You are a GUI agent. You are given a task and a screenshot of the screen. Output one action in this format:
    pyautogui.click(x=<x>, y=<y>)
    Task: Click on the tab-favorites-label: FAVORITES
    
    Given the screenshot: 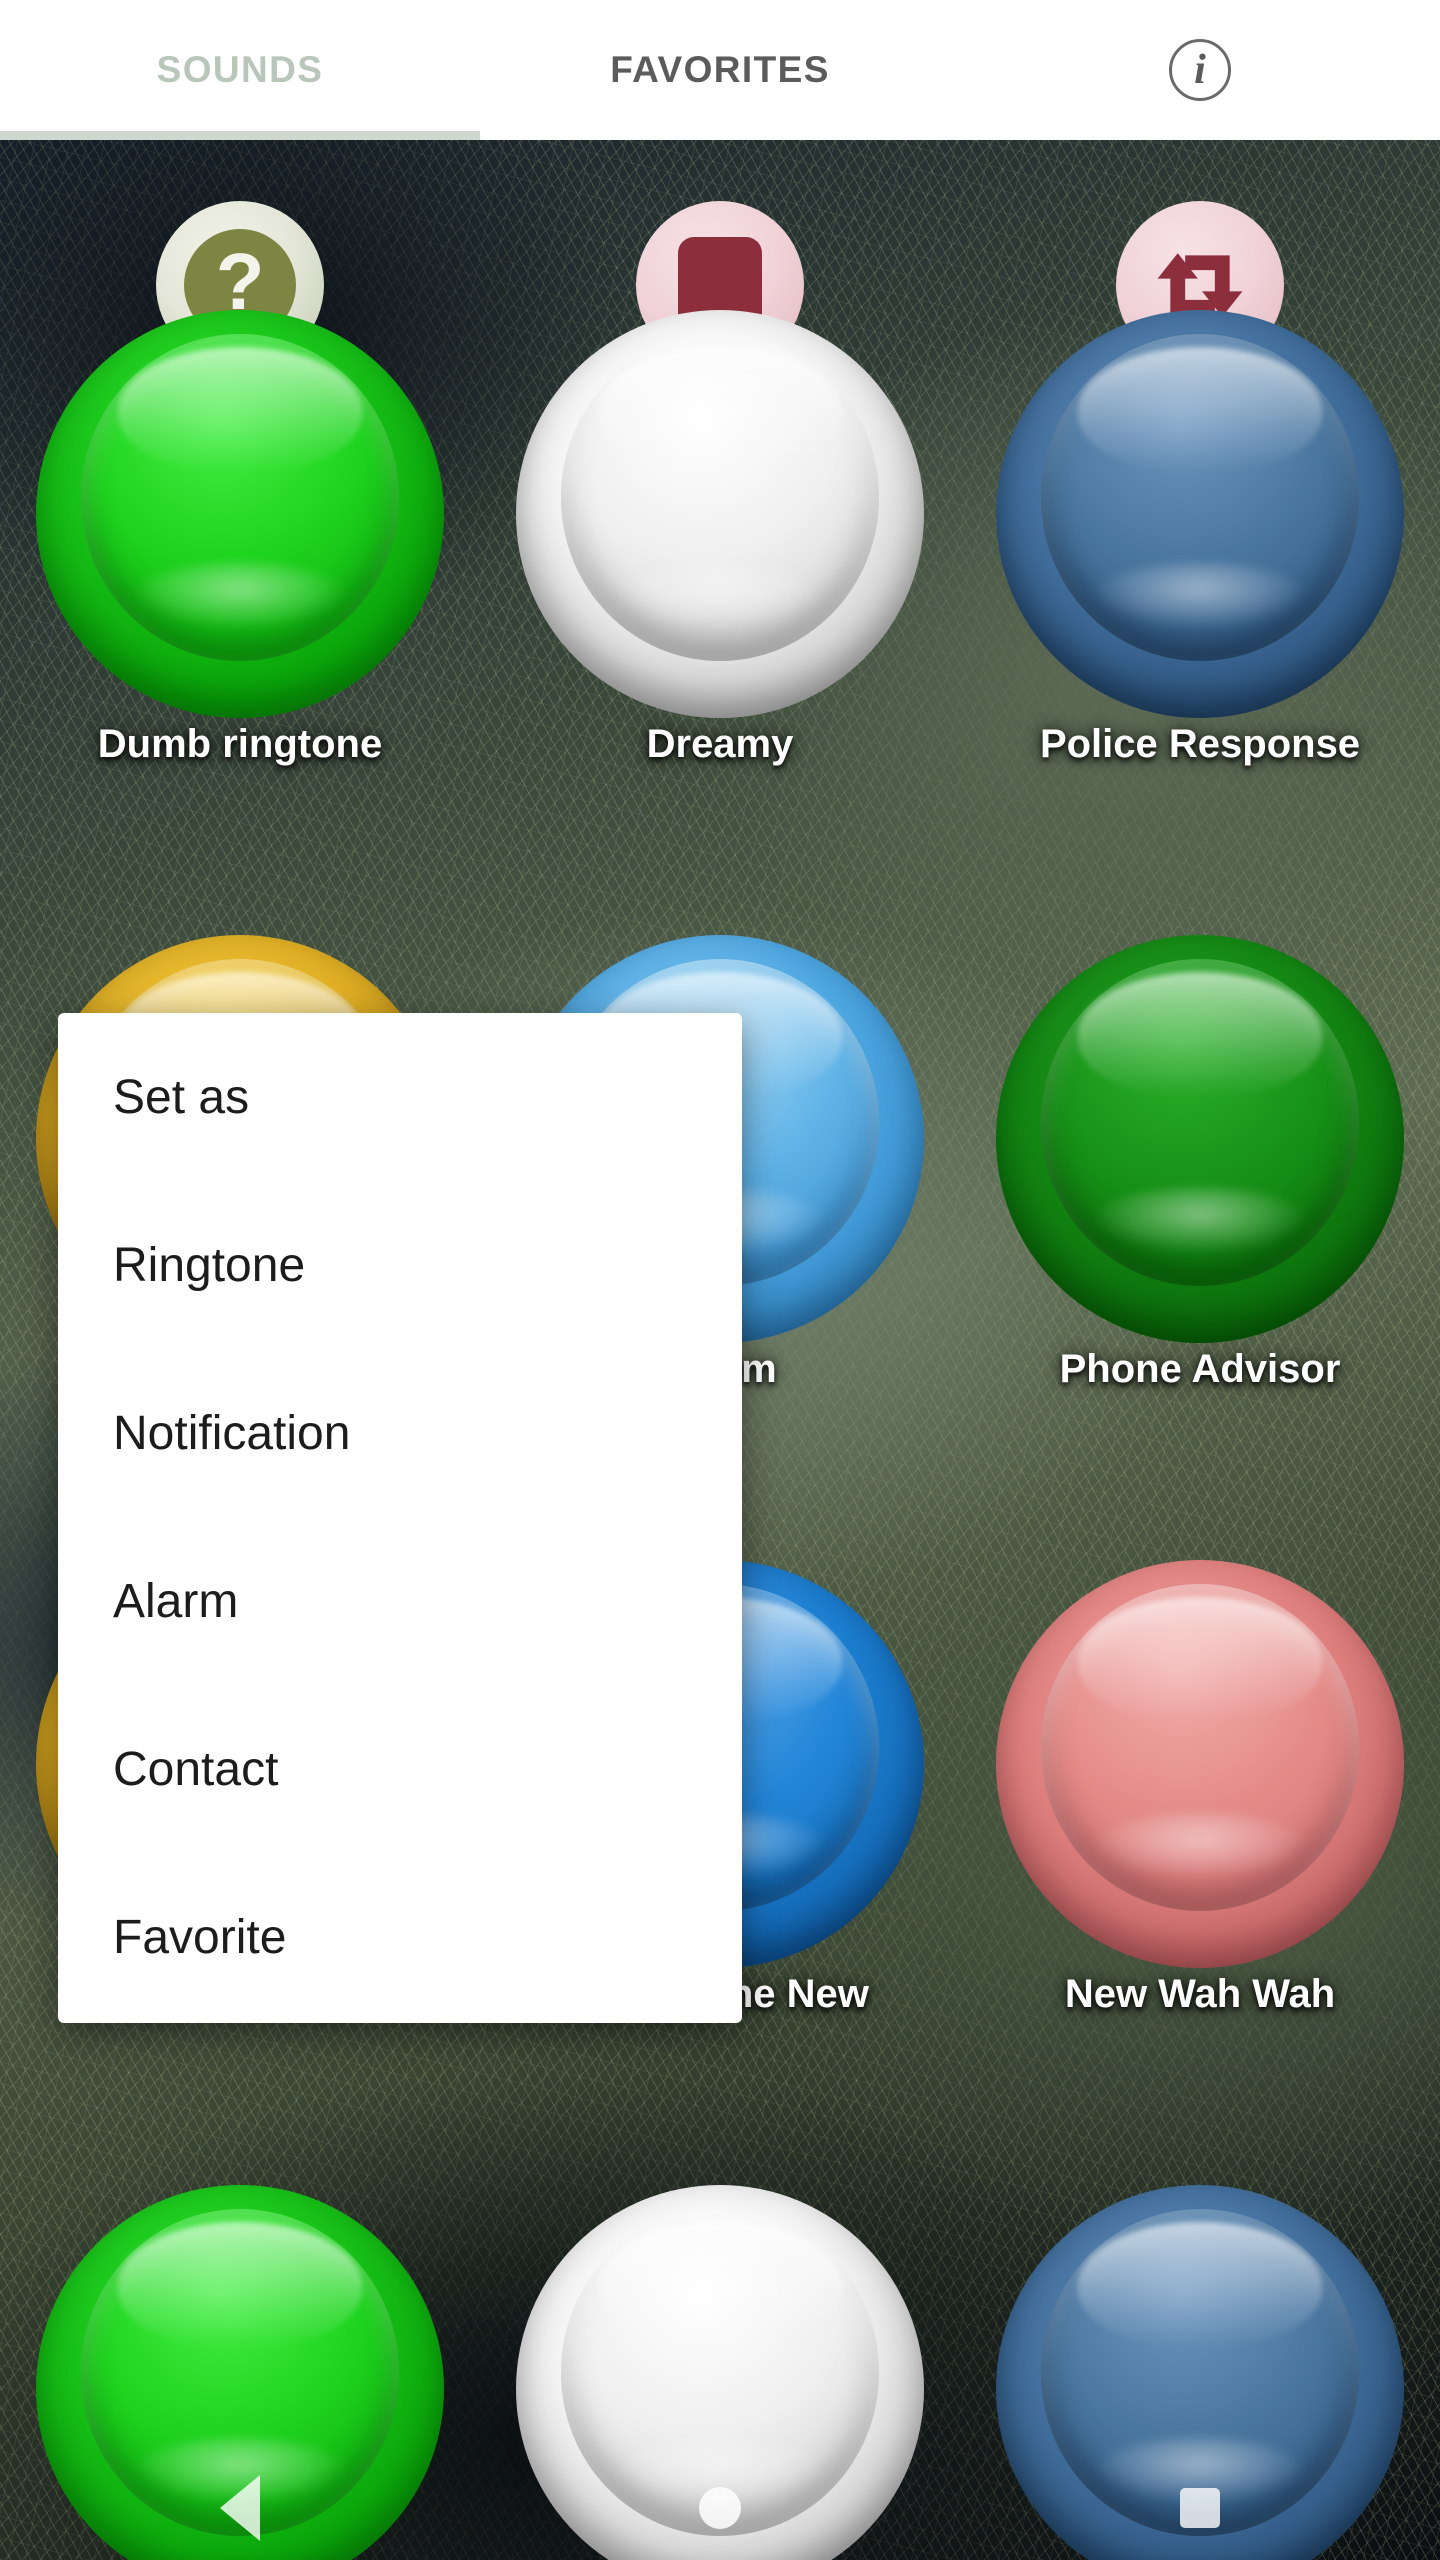 What is the action you would take?
    pyautogui.click(x=720, y=69)
    